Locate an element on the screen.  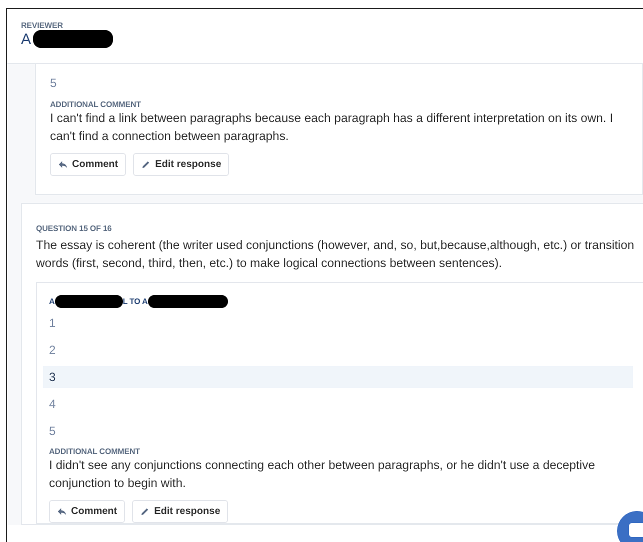
scale-label: L TO A is located at coordinates (135, 301).